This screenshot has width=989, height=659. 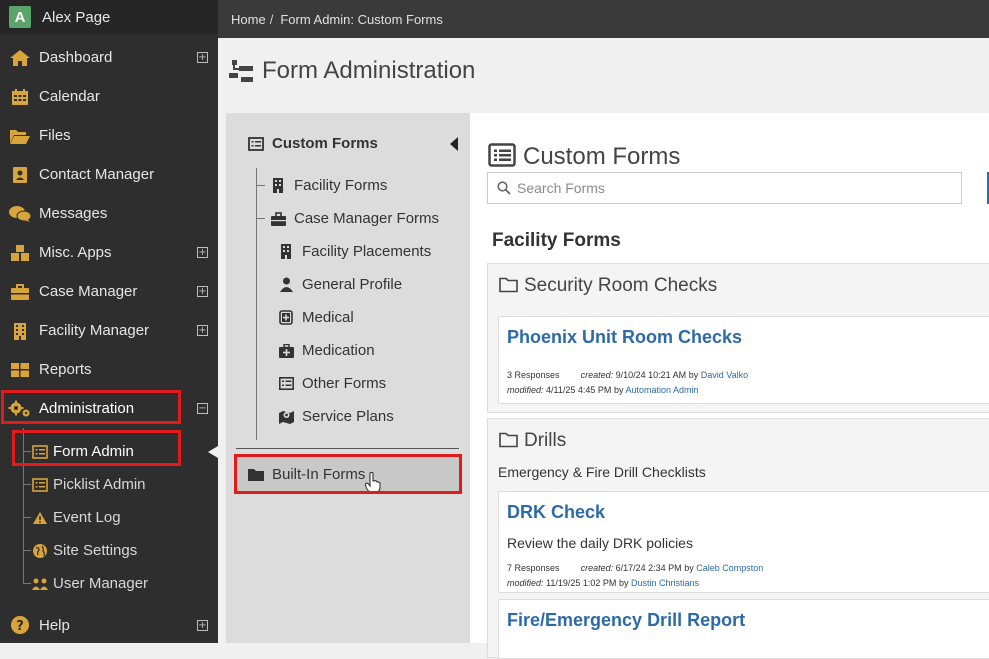 I want to click on sidebar-item-reports: Reports, so click(x=109, y=369).